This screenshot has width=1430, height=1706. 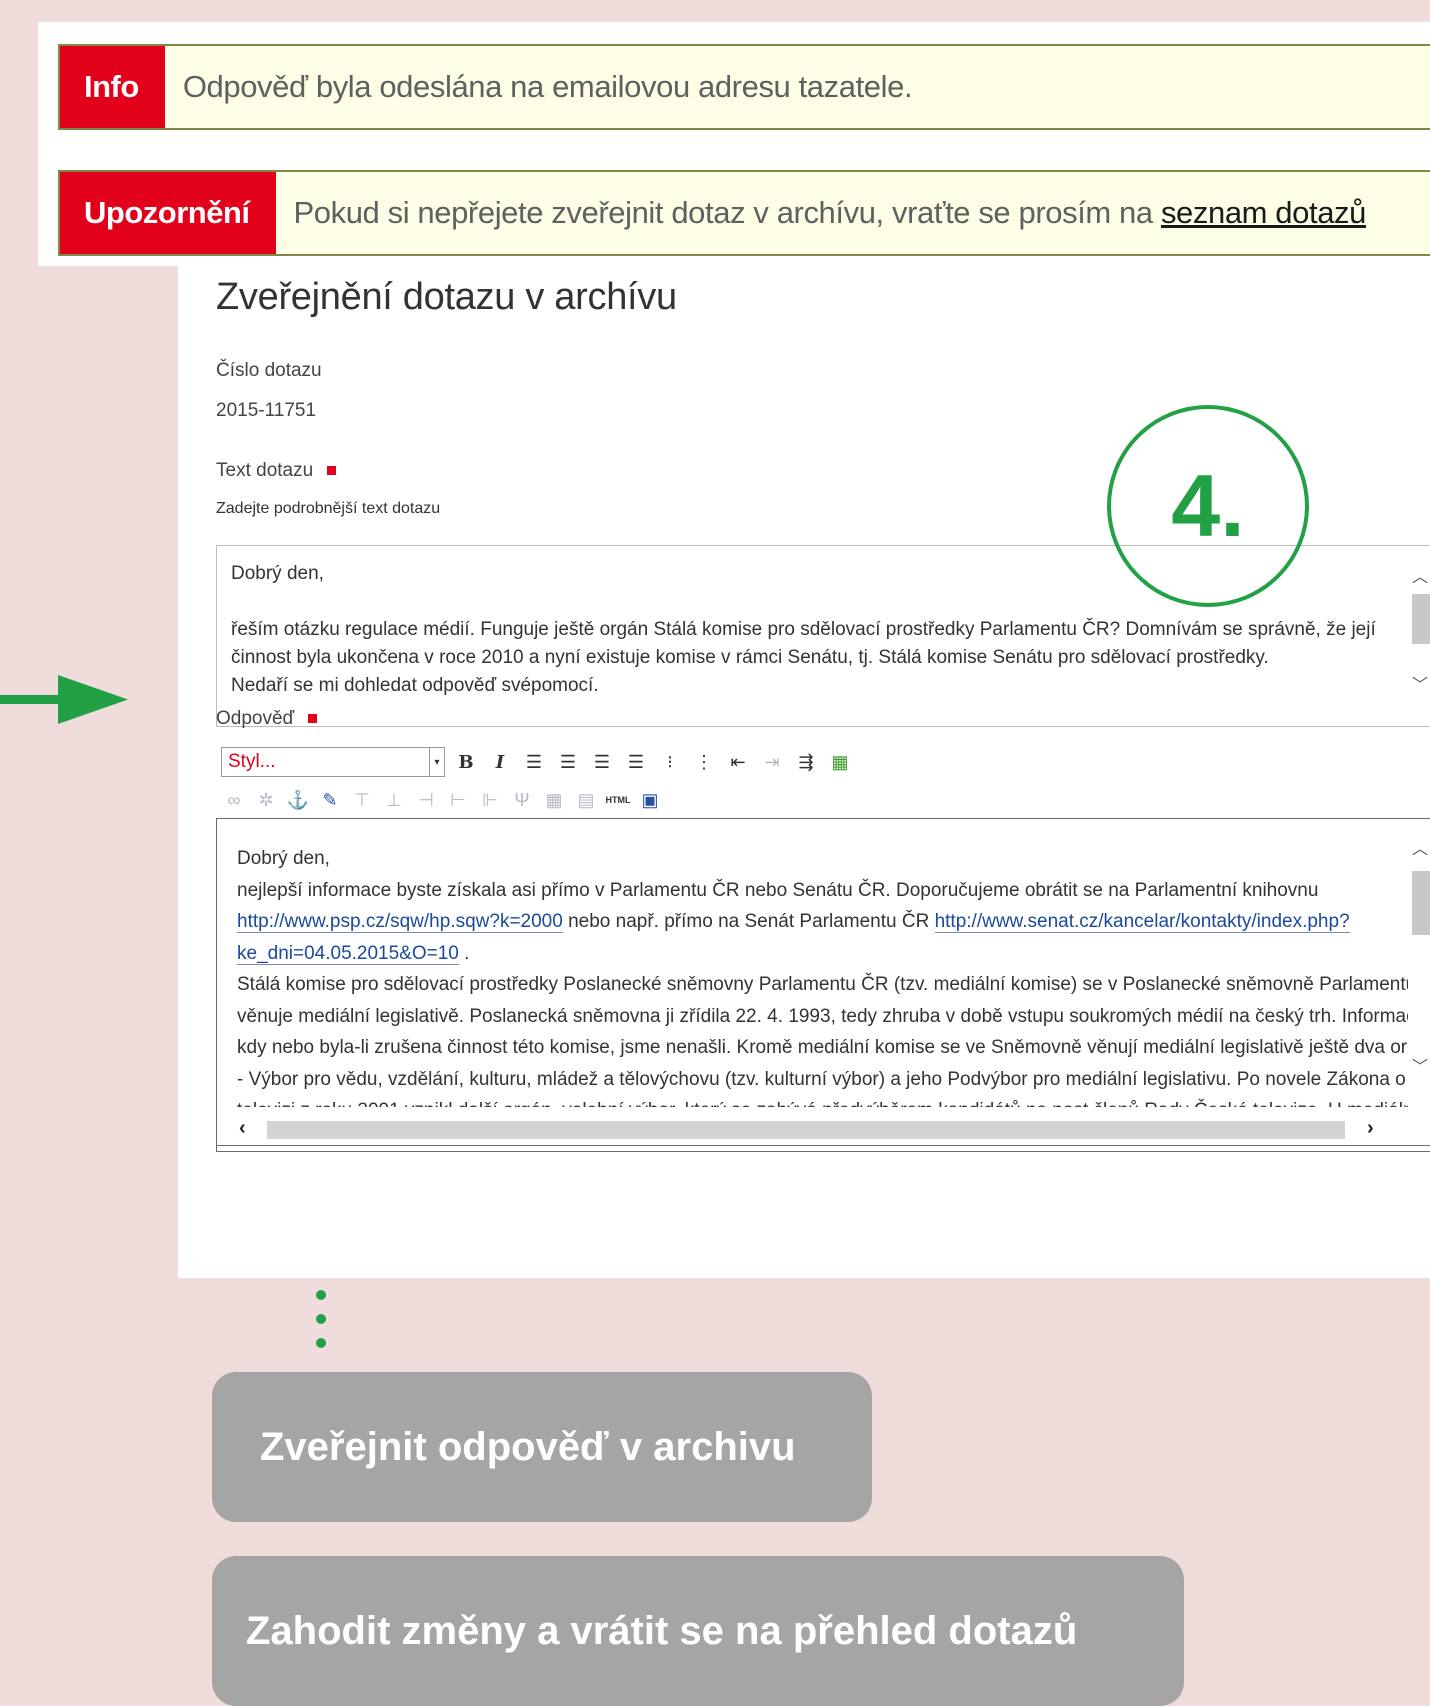 What do you see at coordinates (772, 762) in the screenshot?
I see `indent-icon: ⇥` at bounding box center [772, 762].